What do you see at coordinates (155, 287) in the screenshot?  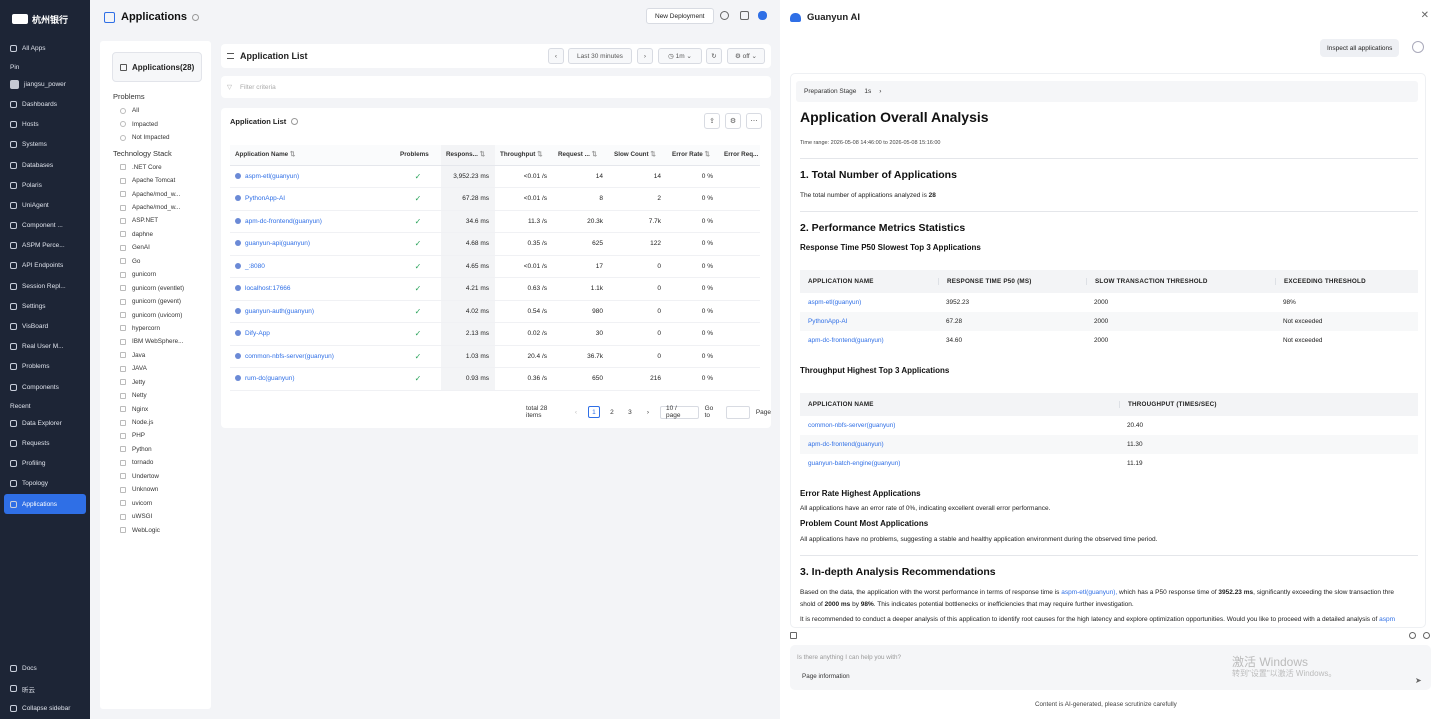 I see `tech-stack-option: gunicorn (eventlet)` at bounding box center [155, 287].